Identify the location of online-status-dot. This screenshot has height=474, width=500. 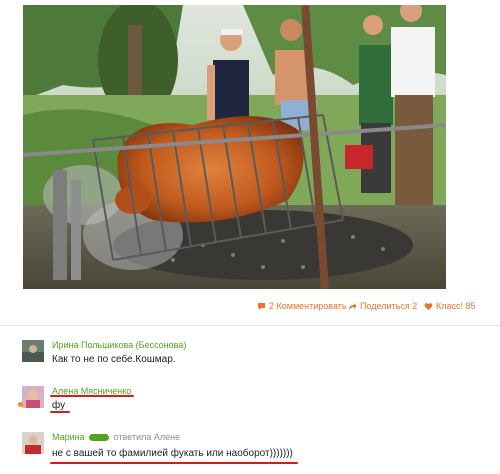
(20, 404).